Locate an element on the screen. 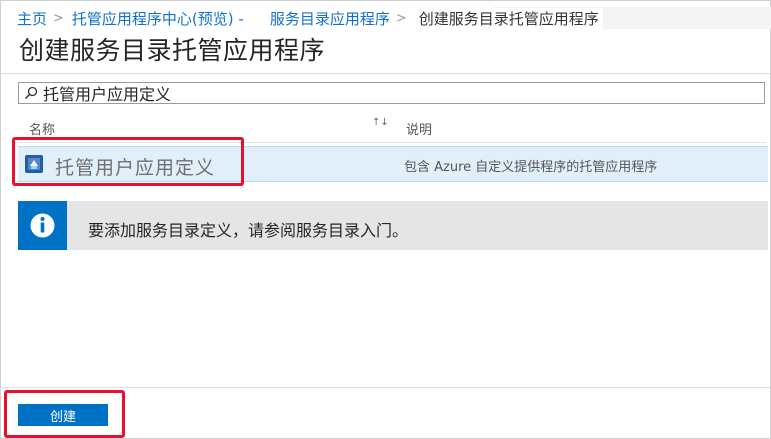 Image resolution: width=771 pixels, height=439 pixels. row-name: 托管用户应用定义 is located at coordinates (135, 168).